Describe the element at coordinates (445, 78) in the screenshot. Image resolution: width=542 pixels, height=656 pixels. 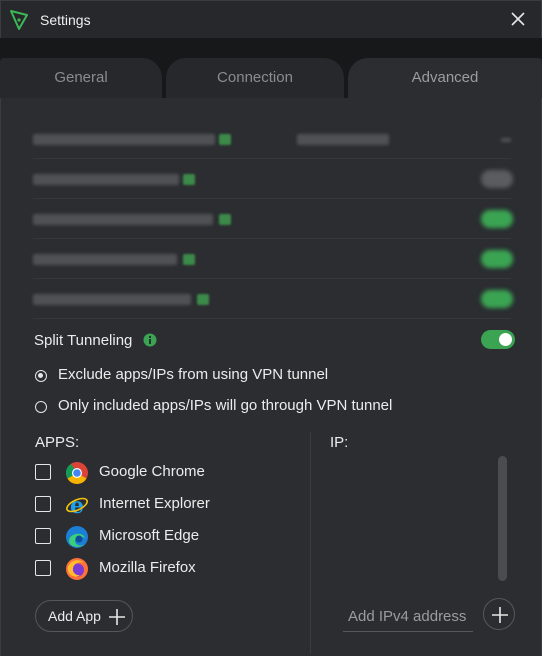
I see `tab-advanced: Advanced` at that location.